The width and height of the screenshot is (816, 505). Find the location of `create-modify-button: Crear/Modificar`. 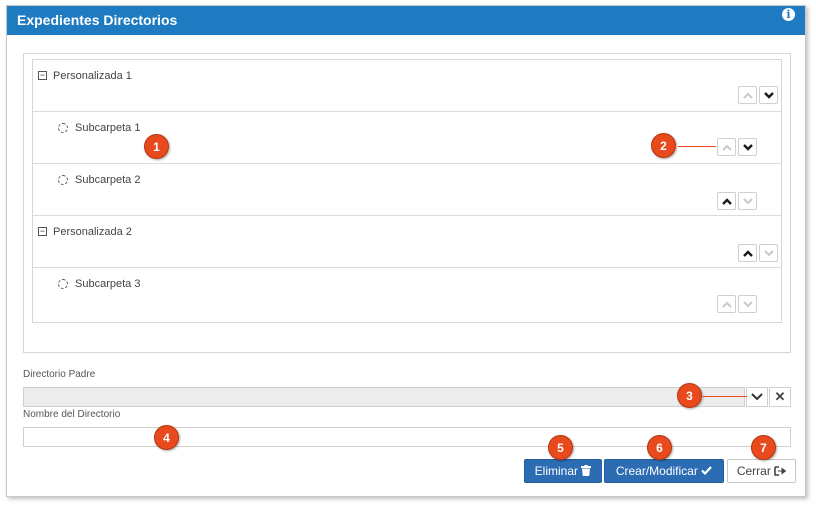

create-modify-button: Crear/Modificar is located at coordinates (664, 471).